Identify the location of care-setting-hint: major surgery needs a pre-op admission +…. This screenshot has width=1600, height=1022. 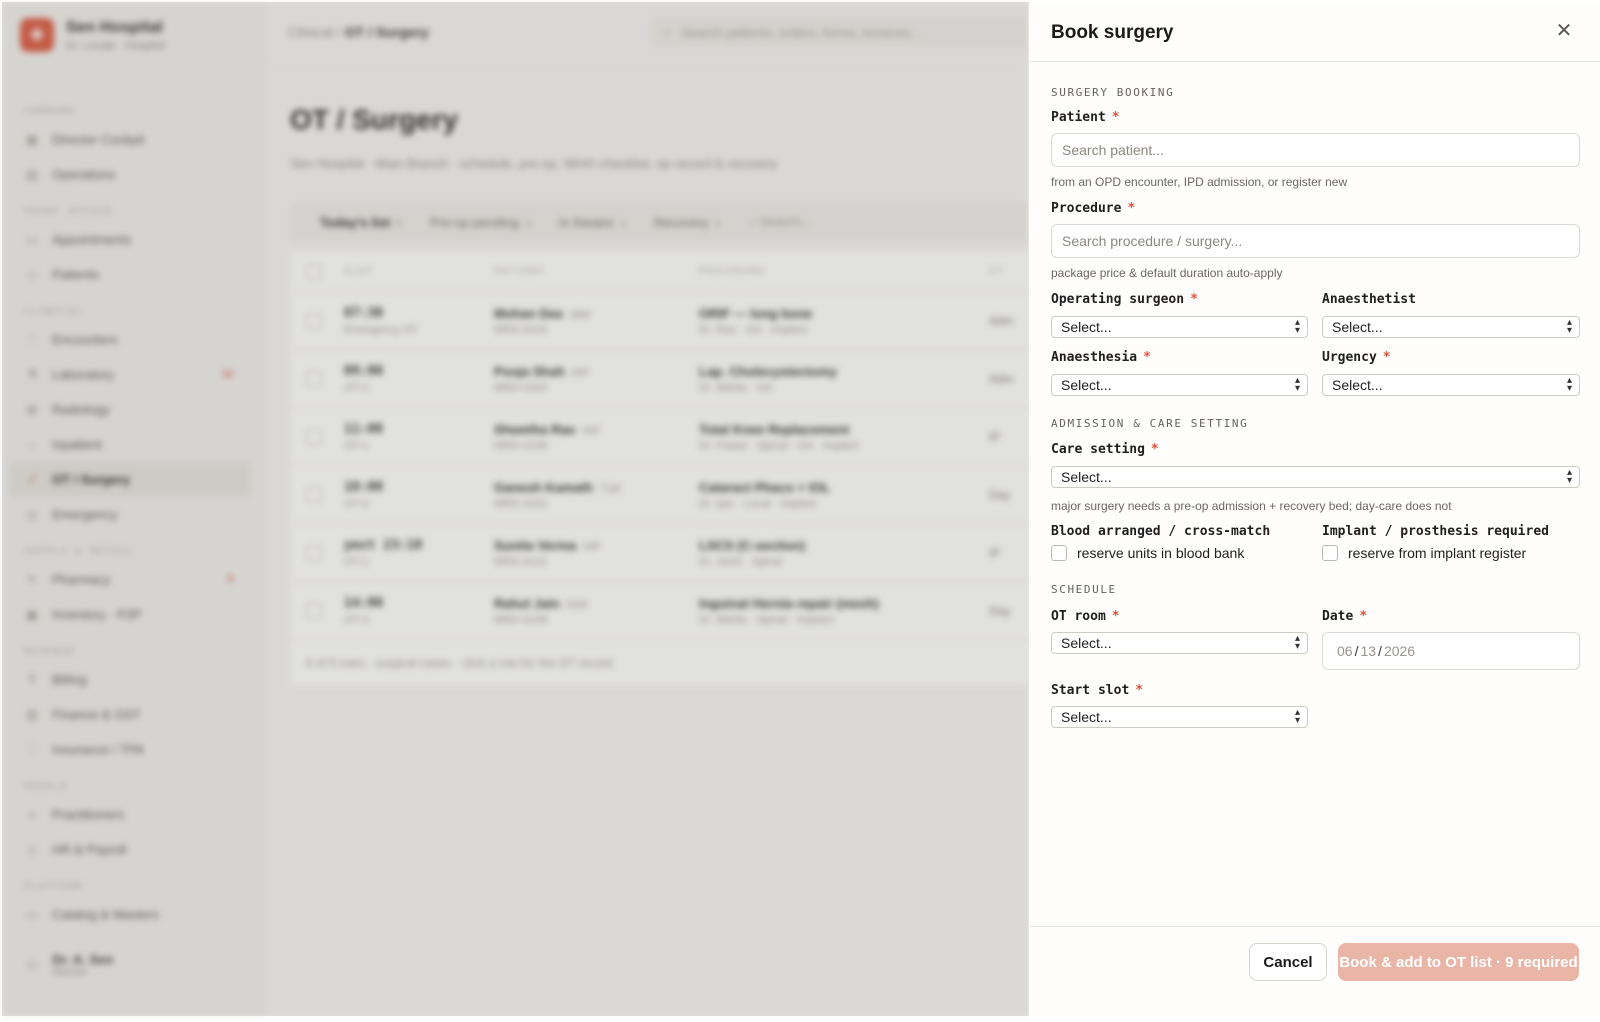
(1251, 506).